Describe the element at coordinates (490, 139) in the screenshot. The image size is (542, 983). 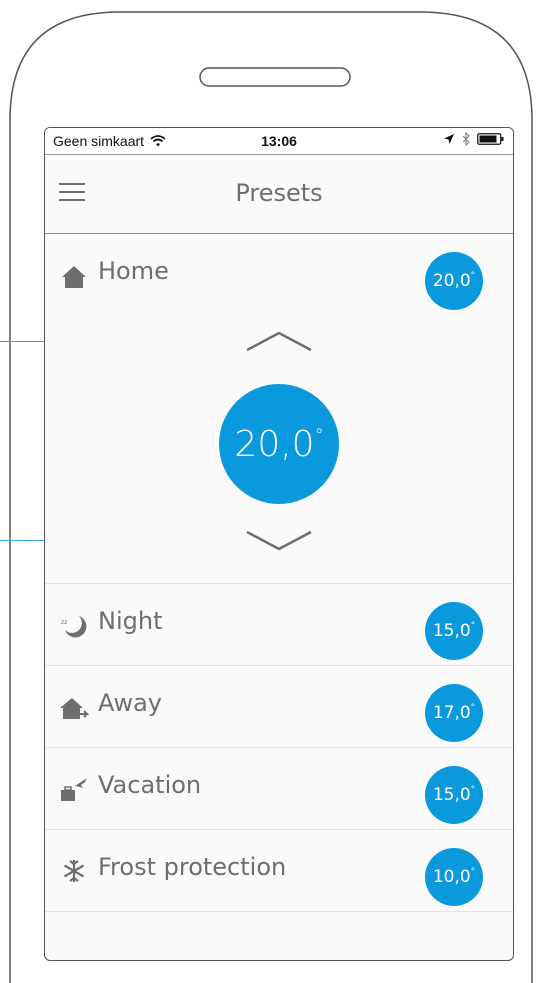
I see `battery-icon` at that location.